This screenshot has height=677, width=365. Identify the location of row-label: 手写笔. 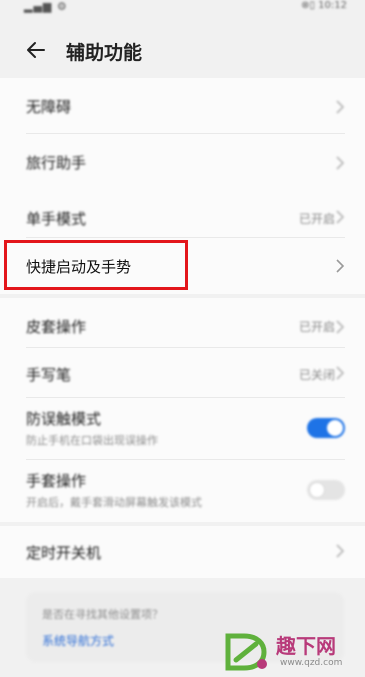
(49, 375).